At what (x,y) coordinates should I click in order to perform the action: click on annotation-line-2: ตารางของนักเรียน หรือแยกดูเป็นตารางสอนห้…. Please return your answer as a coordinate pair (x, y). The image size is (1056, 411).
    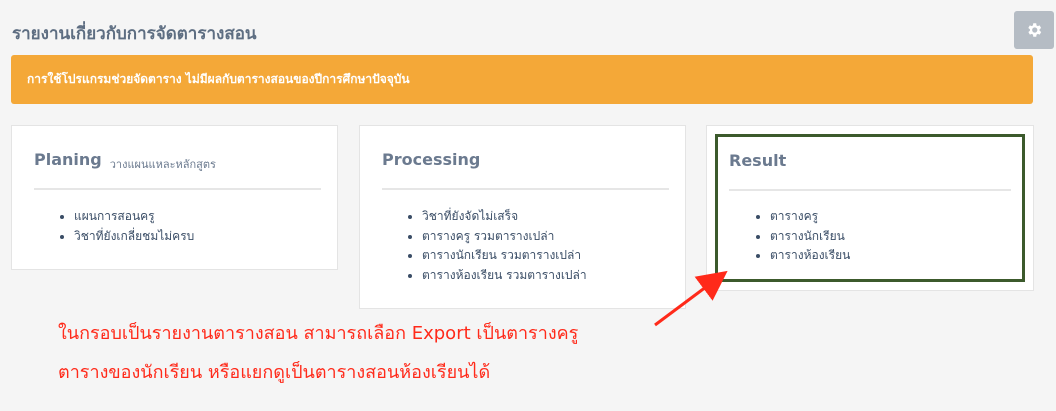
    Looking at the image, I should click on (274, 372).